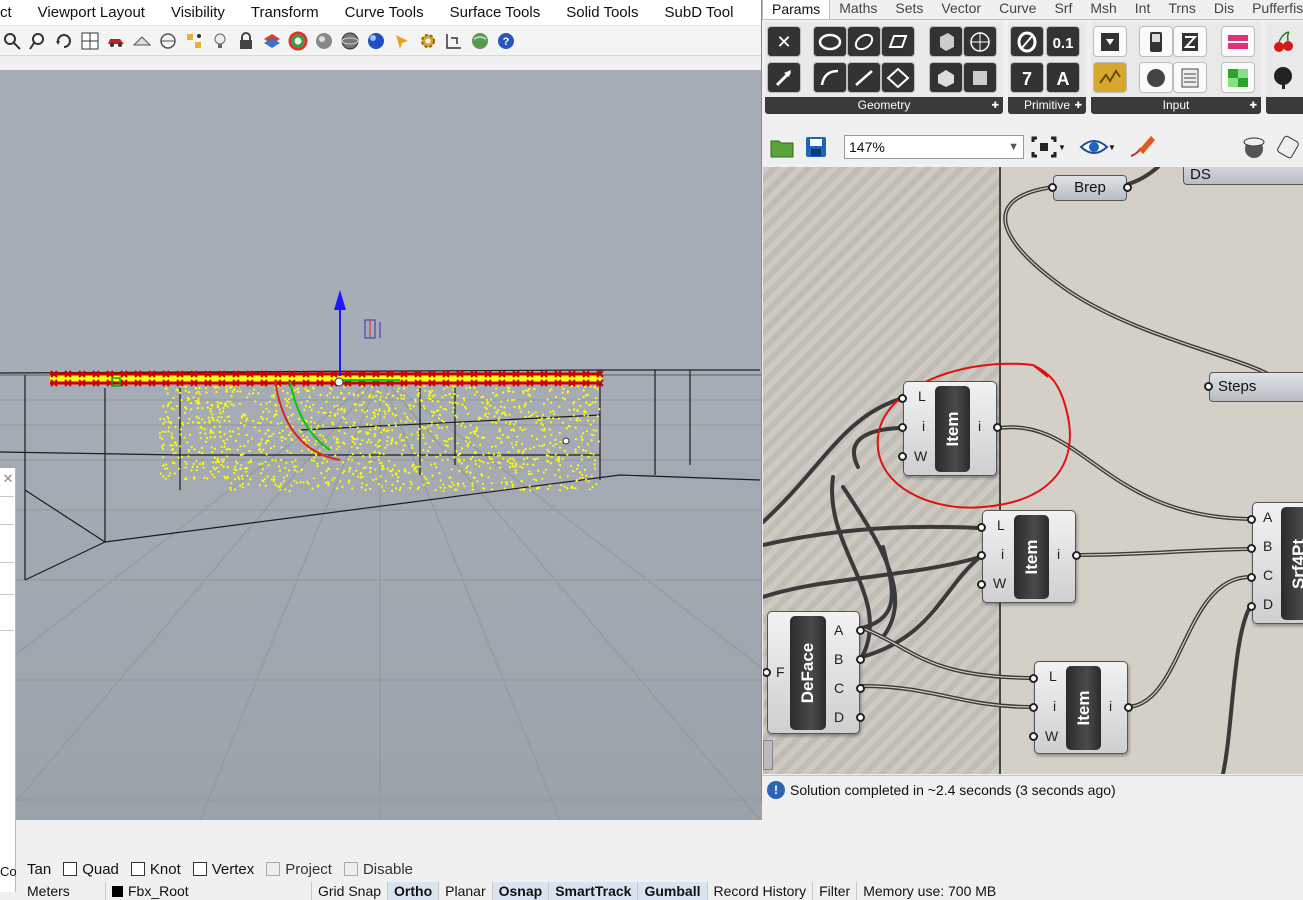  What do you see at coordinates (12, 12) in the screenshot?
I see `menu-item-partial: ct` at bounding box center [12, 12].